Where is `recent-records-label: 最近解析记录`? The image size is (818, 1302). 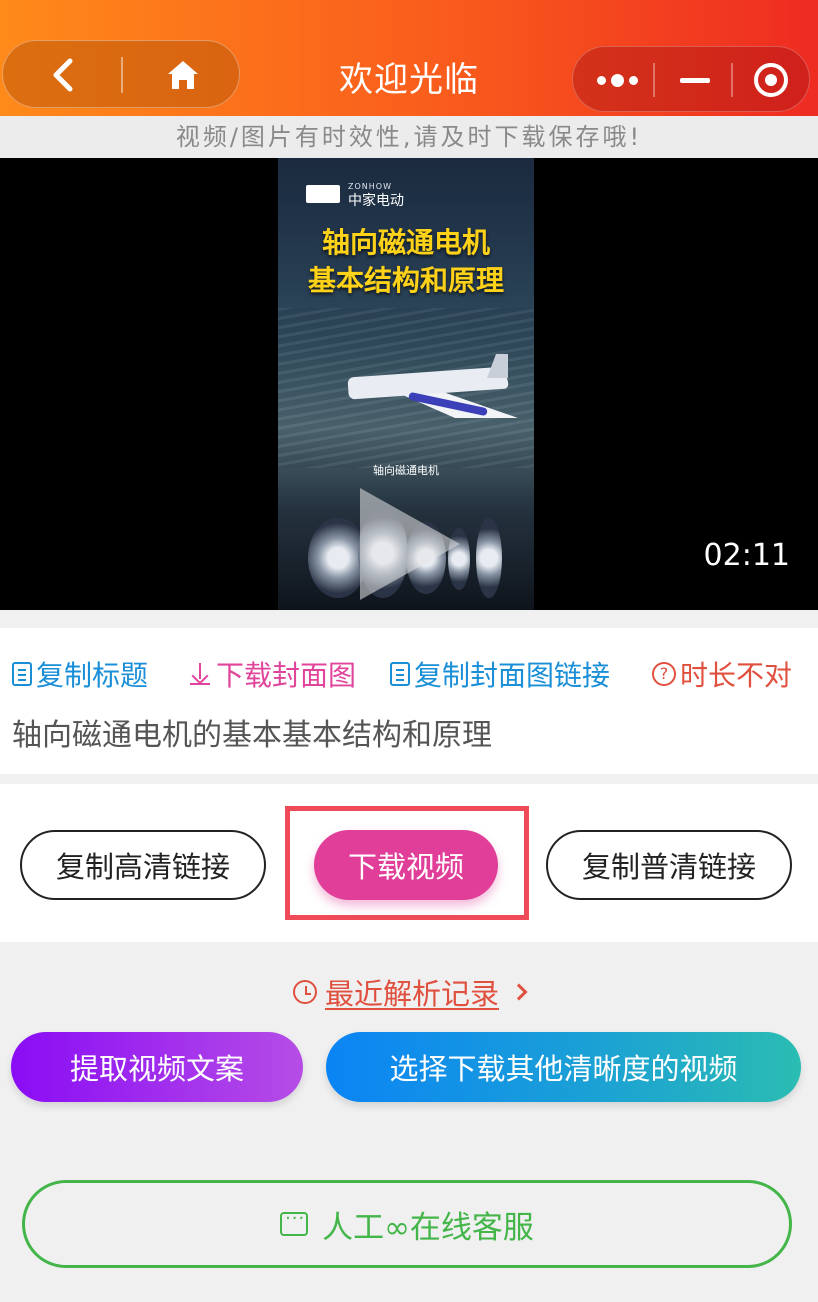 recent-records-label: 最近解析记录 is located at coordinates (411, 994).